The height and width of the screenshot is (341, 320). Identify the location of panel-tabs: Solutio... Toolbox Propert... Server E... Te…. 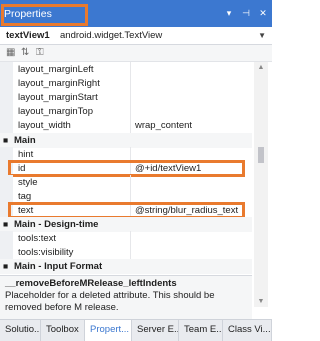
(136, 330).